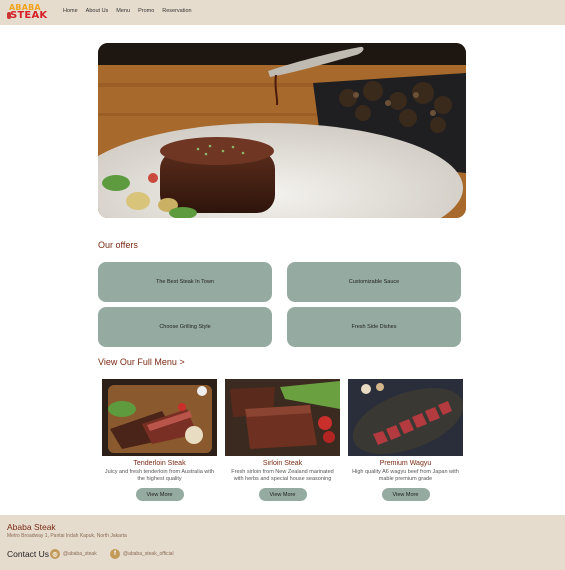 Image resolution: width=565 pixels, height=570 pixels. Describe the element at coordinates (118, 245) in the screenshot. I see `offers-title: Our offers` at that location.